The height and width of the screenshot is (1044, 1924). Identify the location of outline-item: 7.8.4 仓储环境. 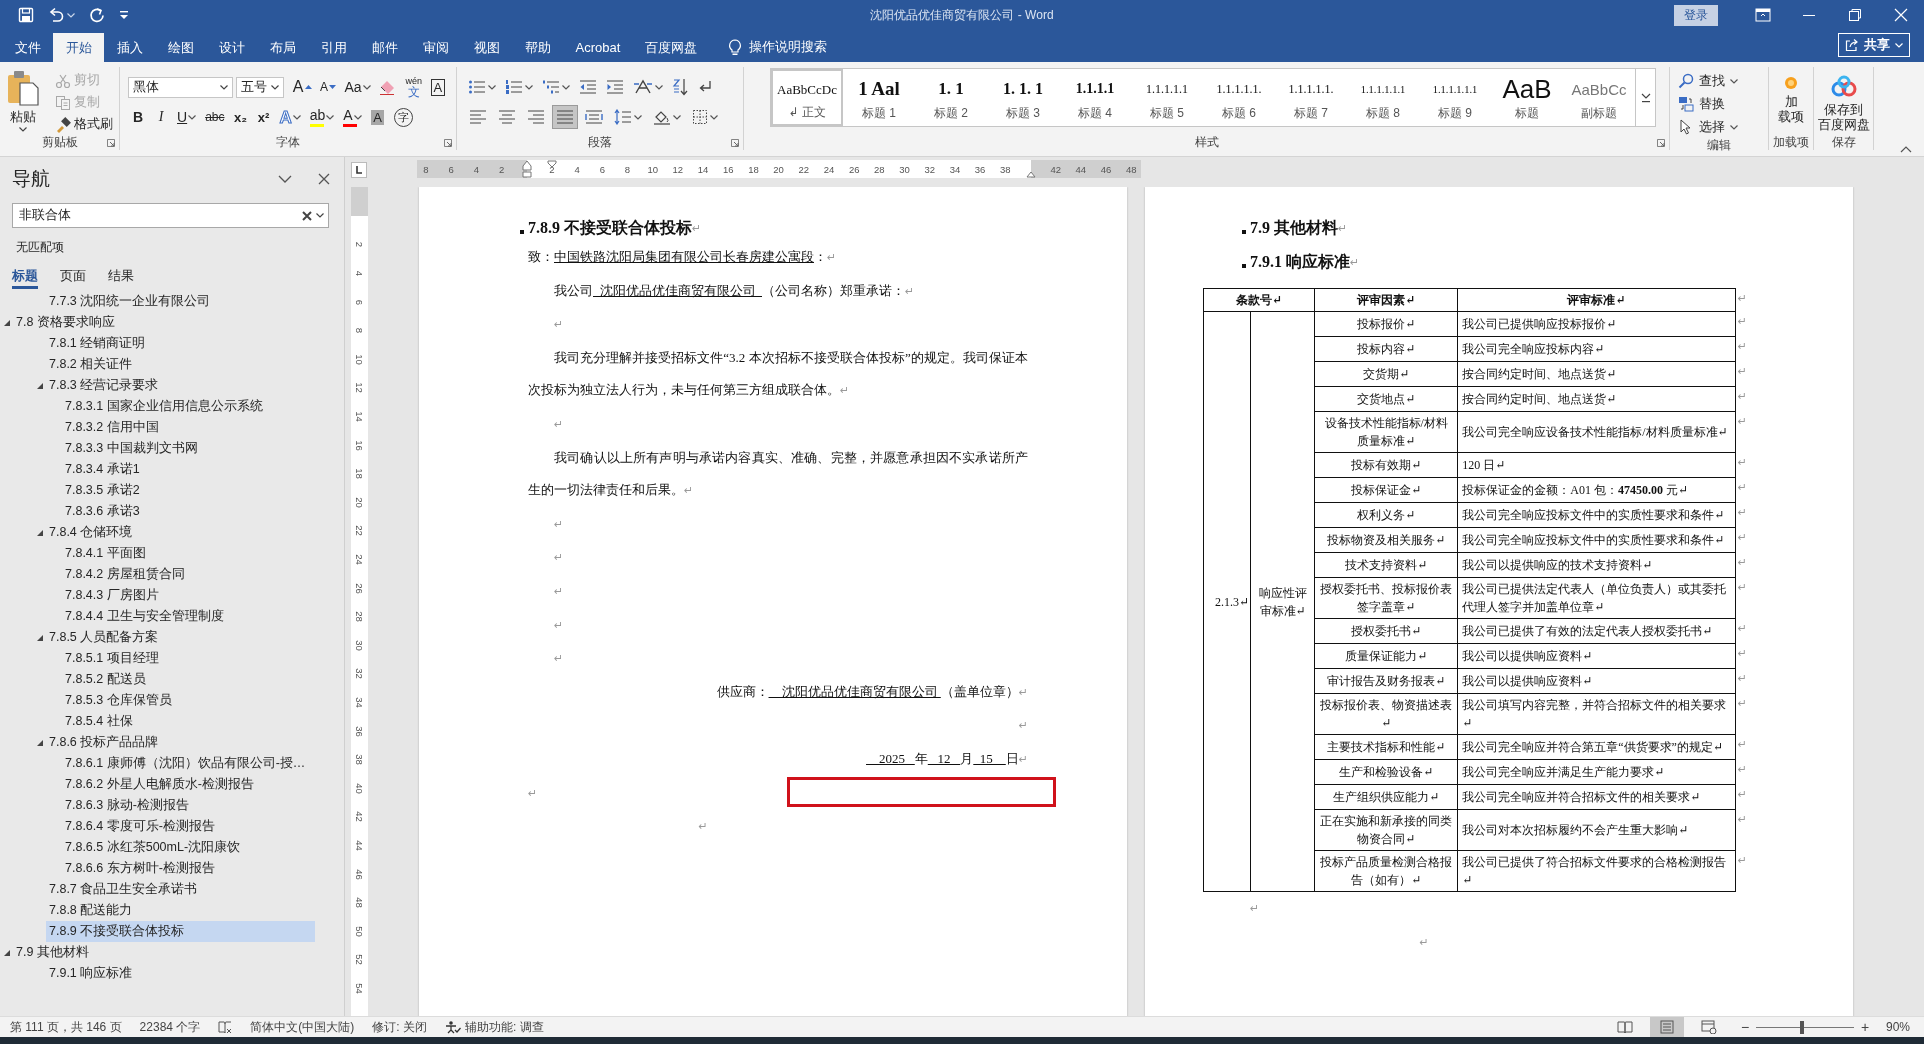
(174, 532).